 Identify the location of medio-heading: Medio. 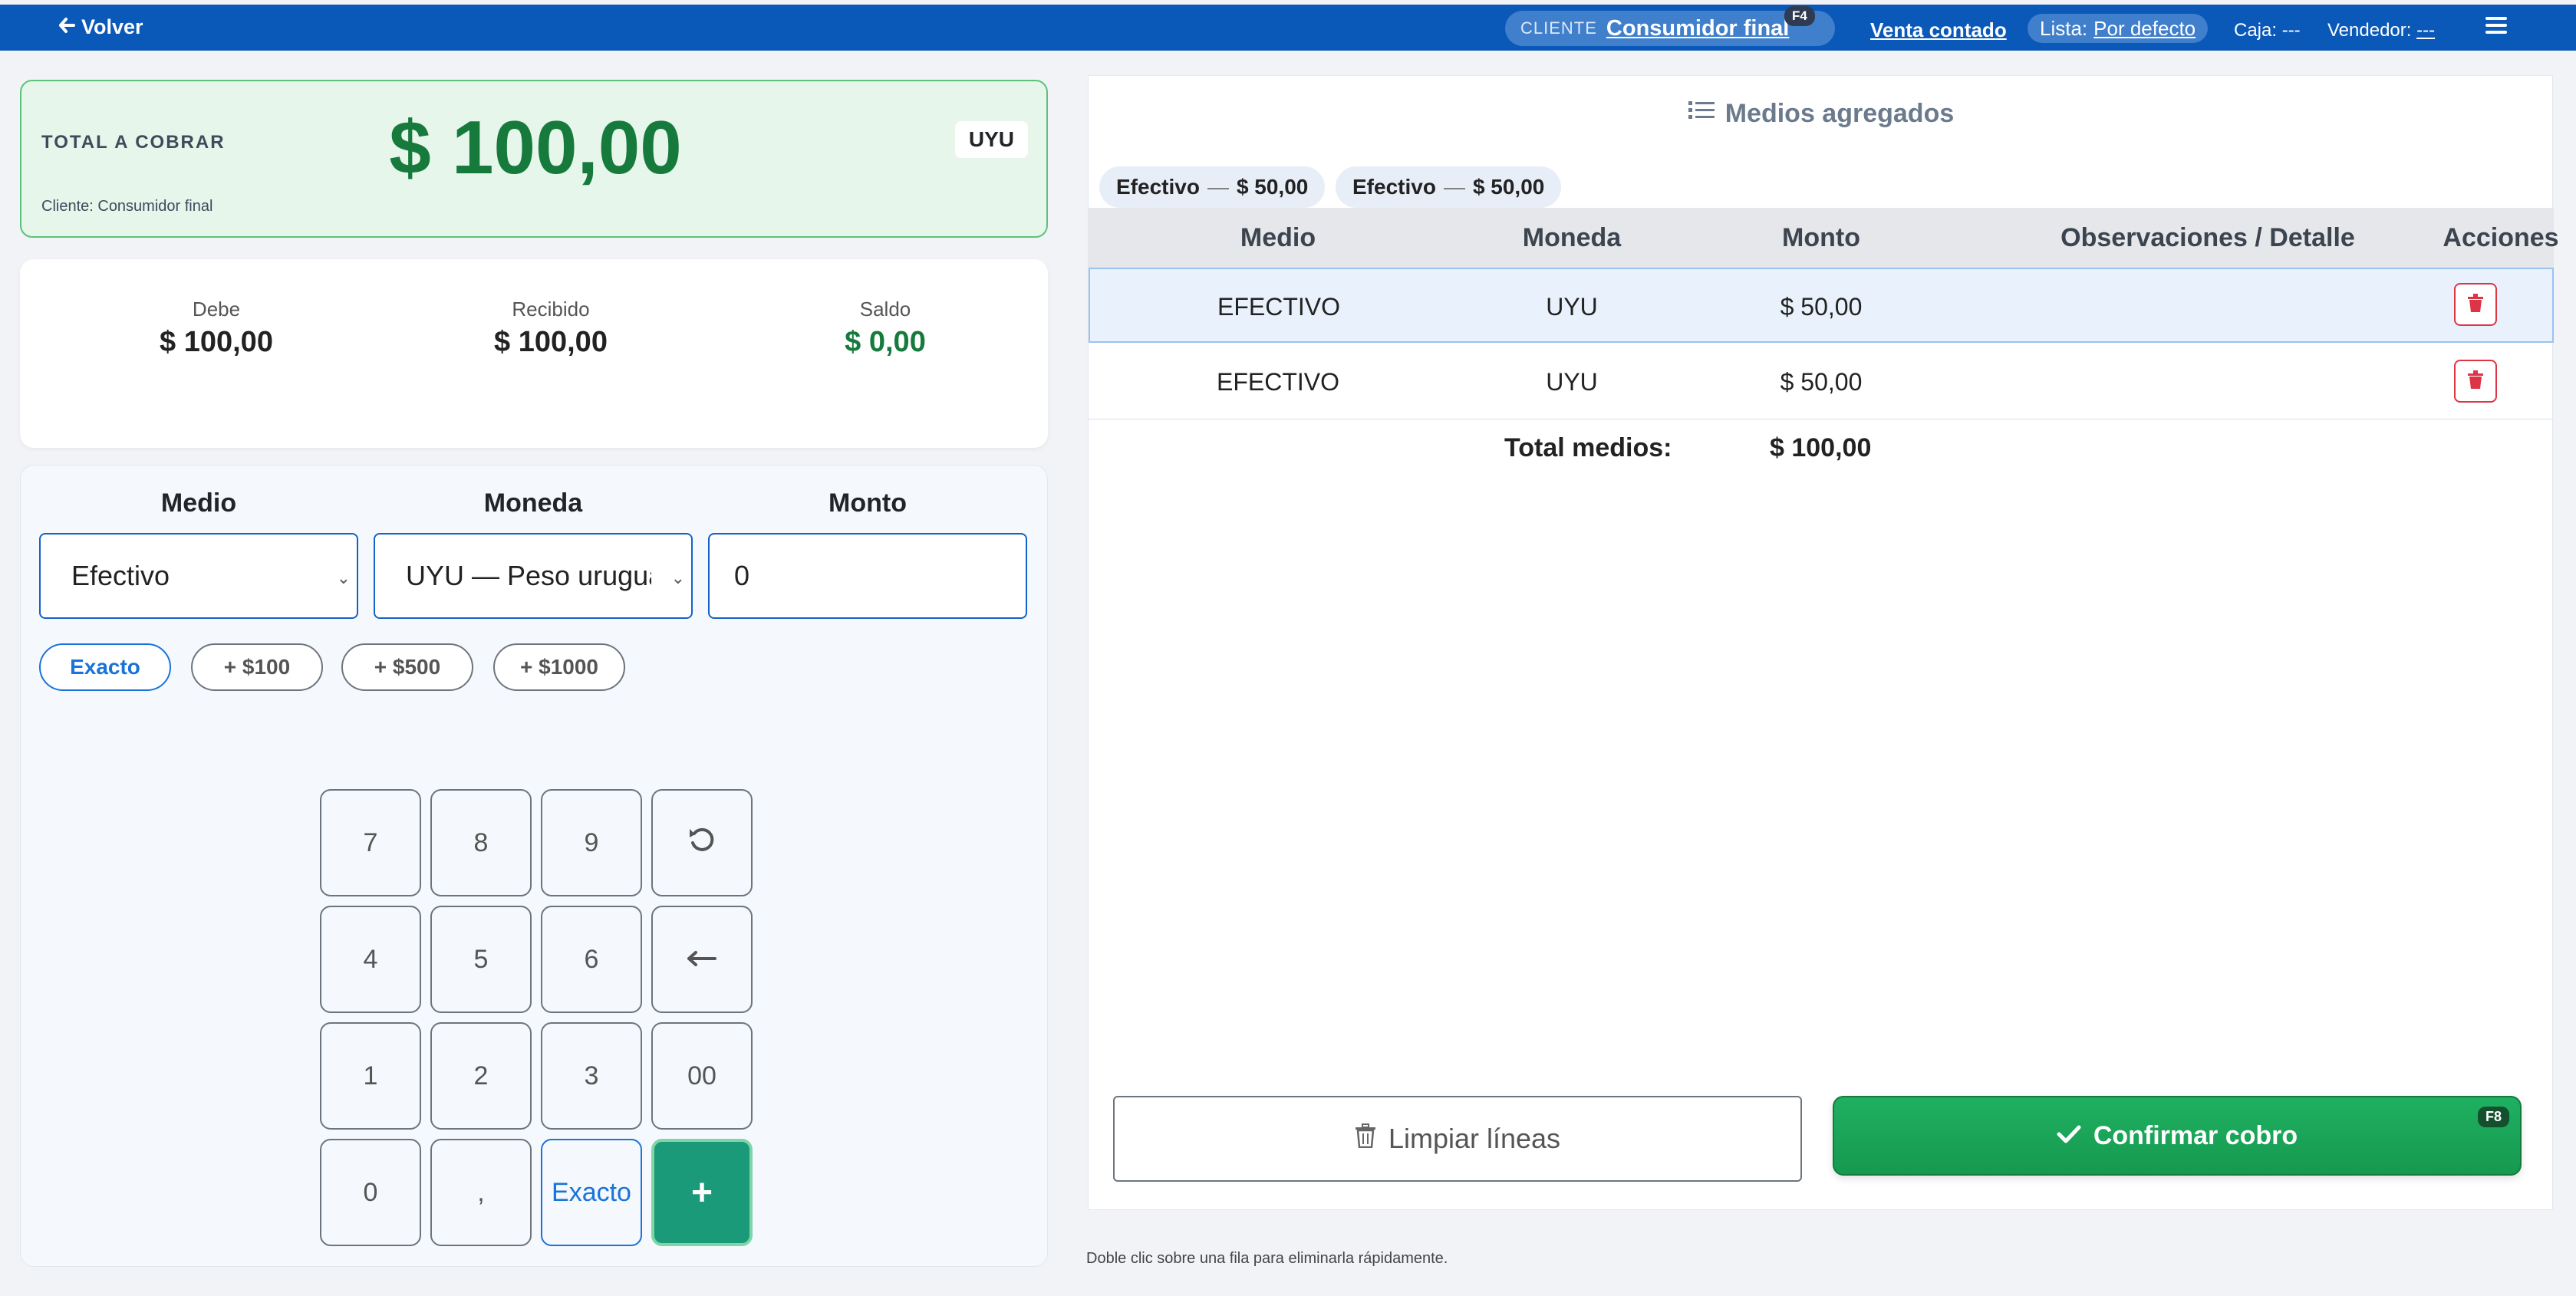
(198, 503).